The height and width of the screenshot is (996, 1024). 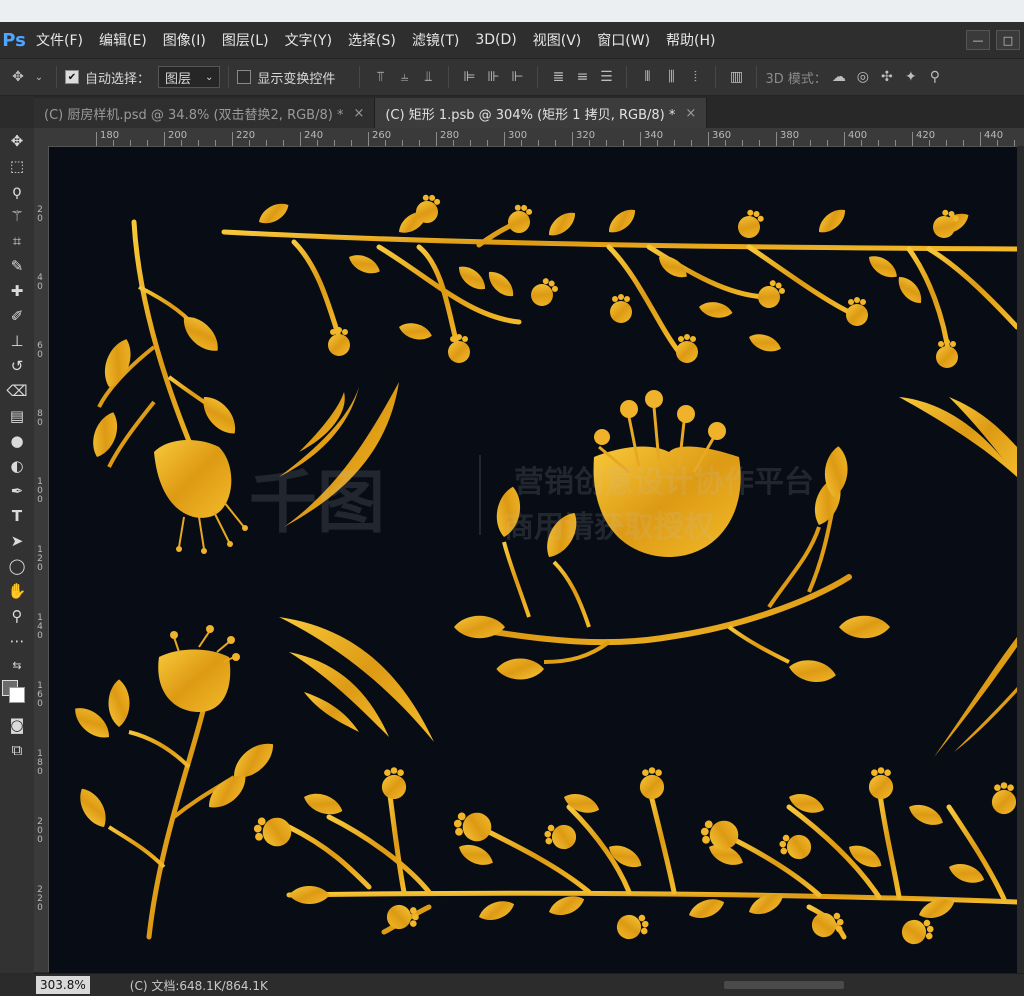 What do you see at coordinates (958, 577) in the screenshot?
I see `wave-leaves-right` at bounding box center [958, 577].